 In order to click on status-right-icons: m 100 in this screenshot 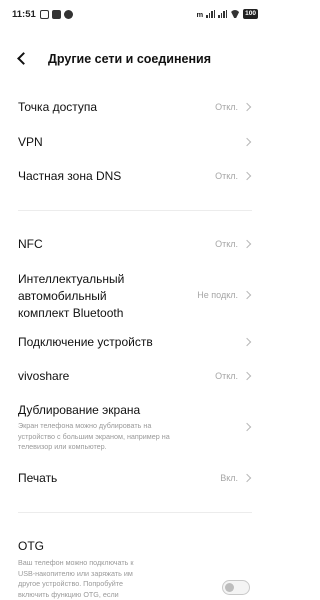, I will do `click(227, 14)`.